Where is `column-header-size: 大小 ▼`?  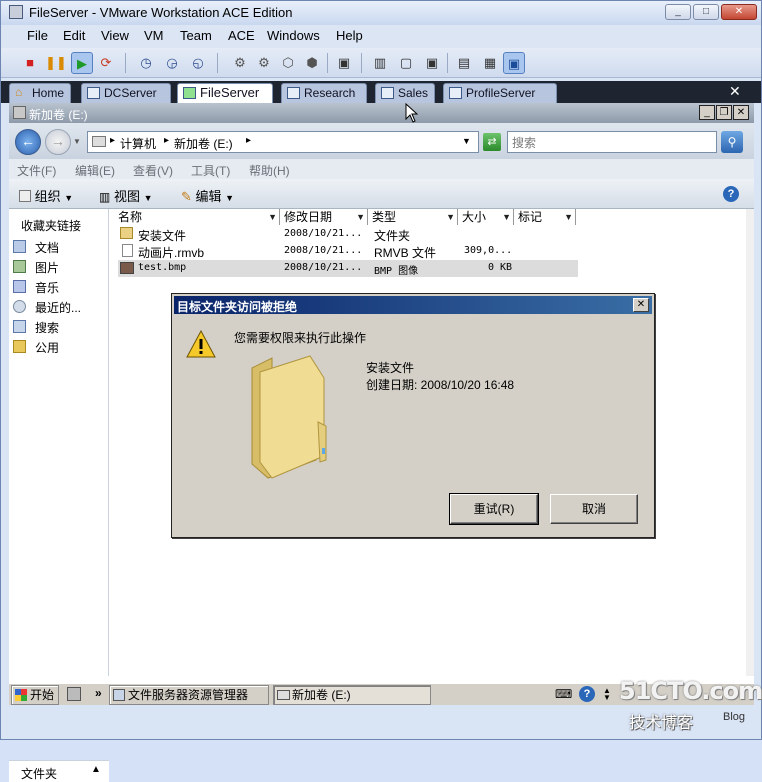 column-header-size: 大小 ▼ is located at coordinates (486, 217).